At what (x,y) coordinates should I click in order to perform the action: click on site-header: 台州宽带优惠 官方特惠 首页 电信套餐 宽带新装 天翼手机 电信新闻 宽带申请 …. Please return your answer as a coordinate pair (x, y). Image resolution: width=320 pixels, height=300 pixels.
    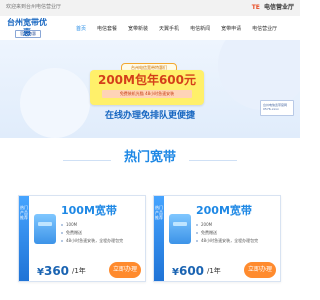
    Looking at the image, I should click on (150, 28).